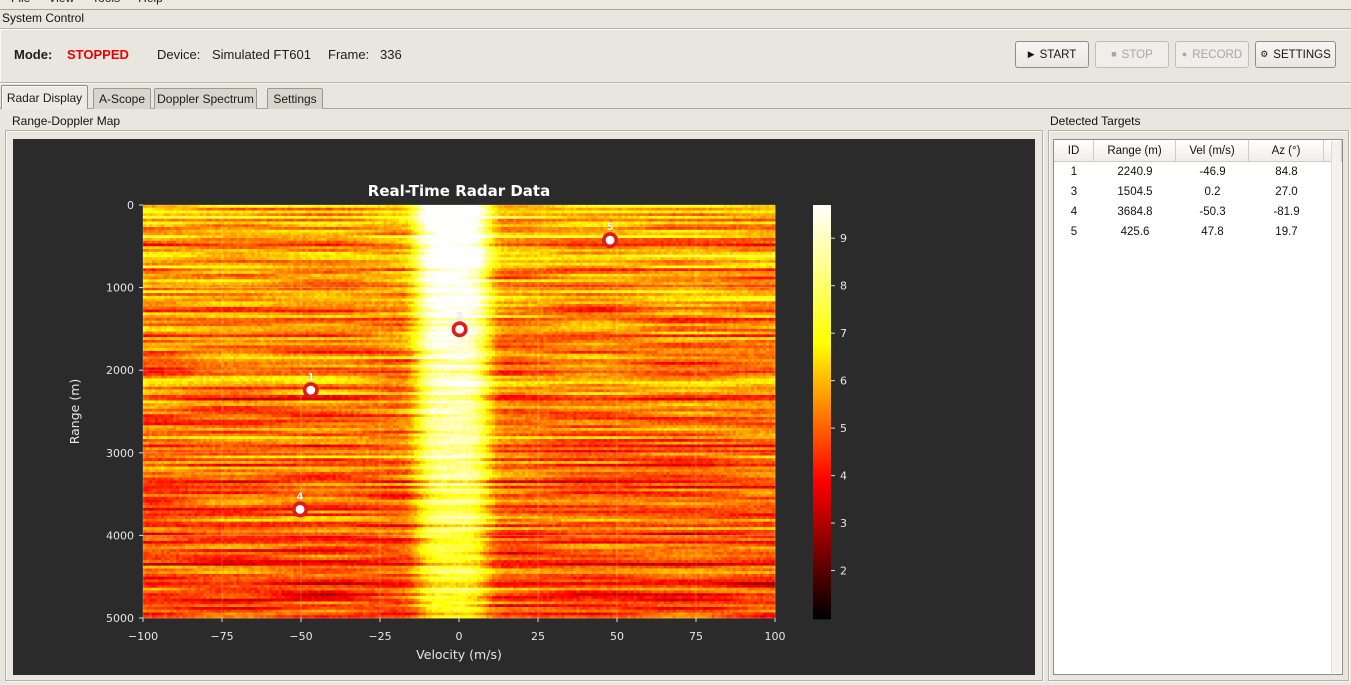 The width and height of the screenshot is (1351, 685). I want to click on tab-radar-display: Radar Display, so click(44, 97).